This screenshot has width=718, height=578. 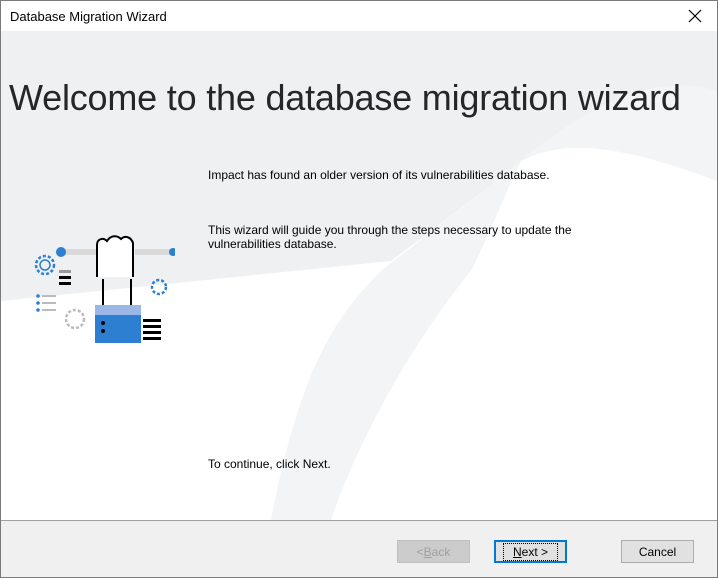 I want to click on close-button, so click(x=695, y=16).